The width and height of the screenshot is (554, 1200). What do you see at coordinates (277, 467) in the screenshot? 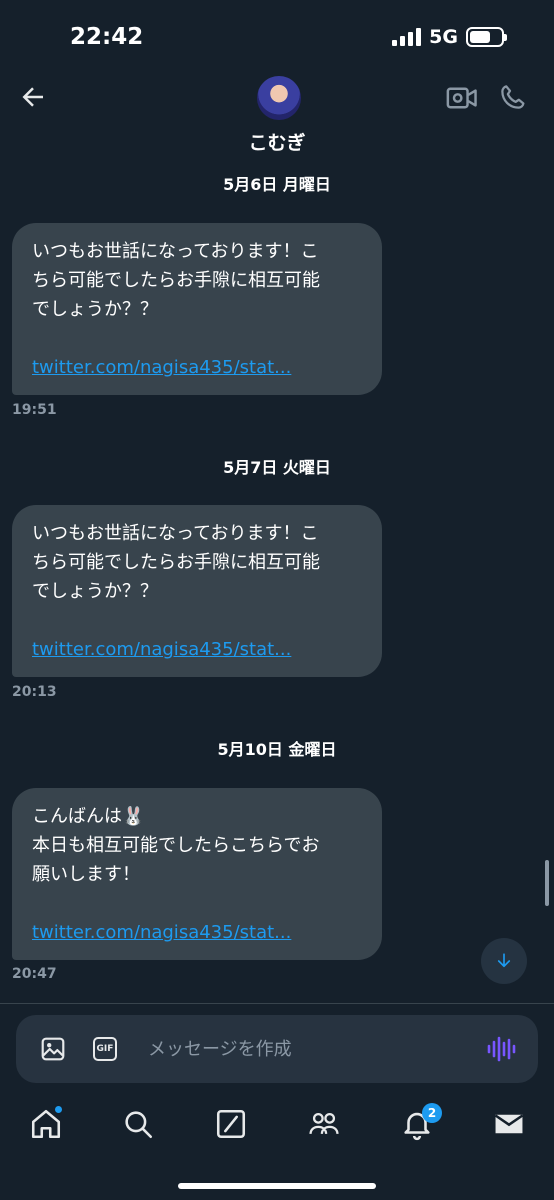
I see `date-separator: 5月7日 火曜日` at bounding box center [277, 467].